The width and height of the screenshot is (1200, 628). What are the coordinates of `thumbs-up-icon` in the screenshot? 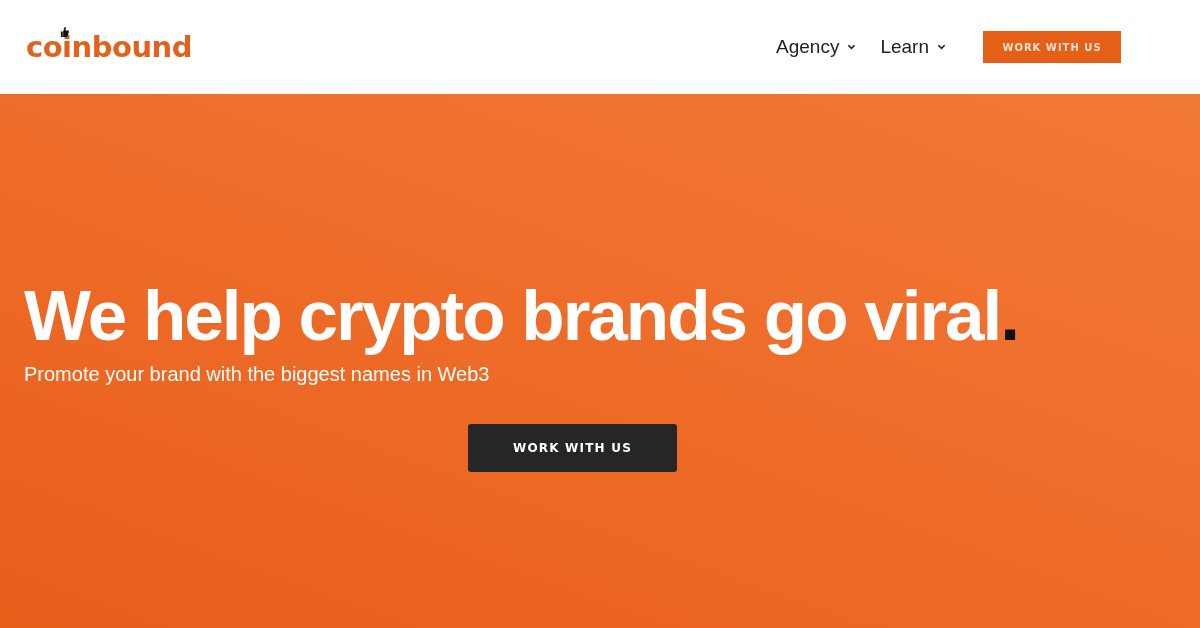 It's located at (64, 31).